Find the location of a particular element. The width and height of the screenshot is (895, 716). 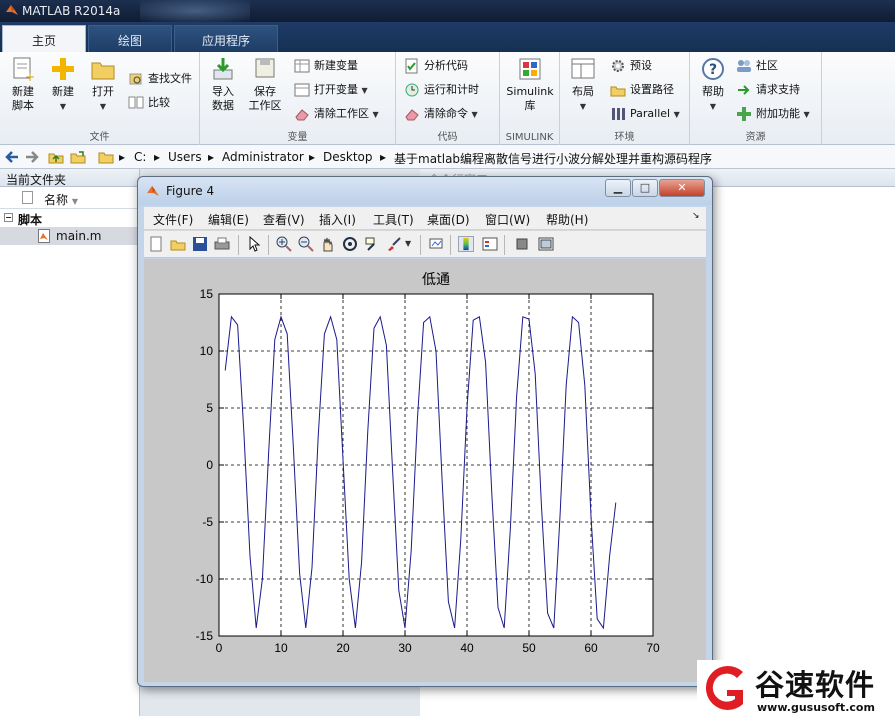

menu-view: 查看(V) is located at coordinates (284, 219).